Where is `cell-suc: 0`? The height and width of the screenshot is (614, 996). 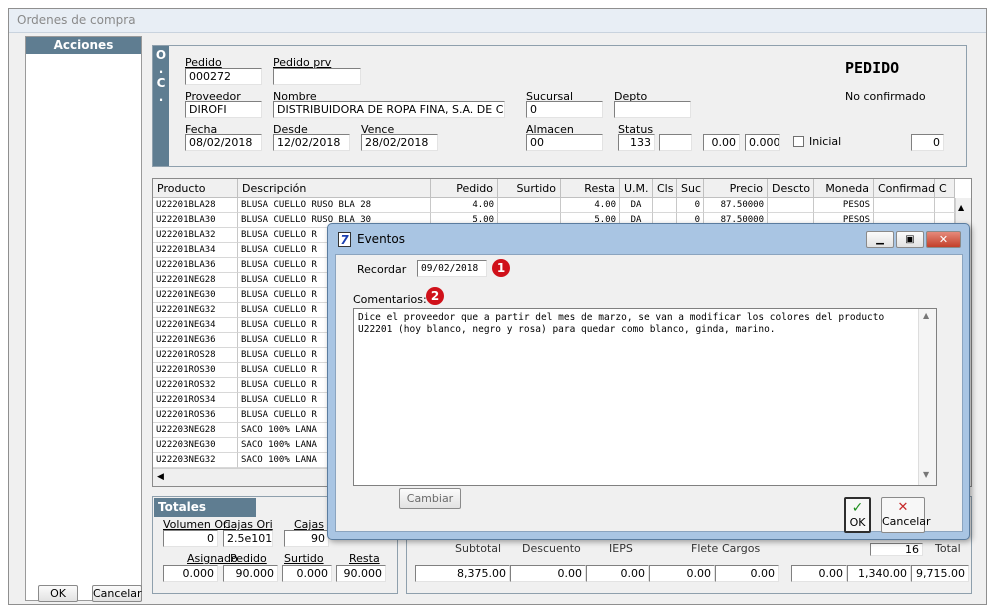
cell-suc: 0 is located at coordinates (690, 205).